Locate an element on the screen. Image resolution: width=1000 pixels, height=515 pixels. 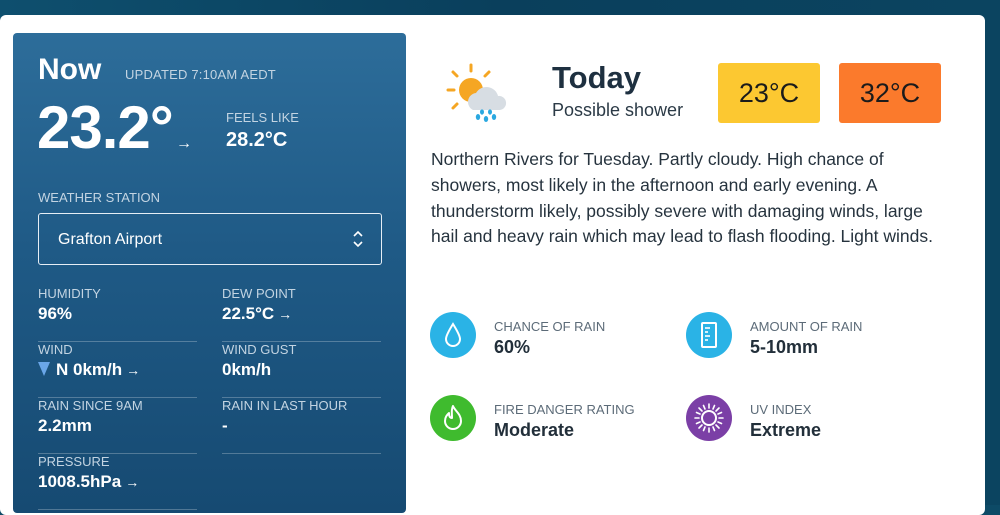
stat-label: PRESSURE is located at coordinates (74, 461).